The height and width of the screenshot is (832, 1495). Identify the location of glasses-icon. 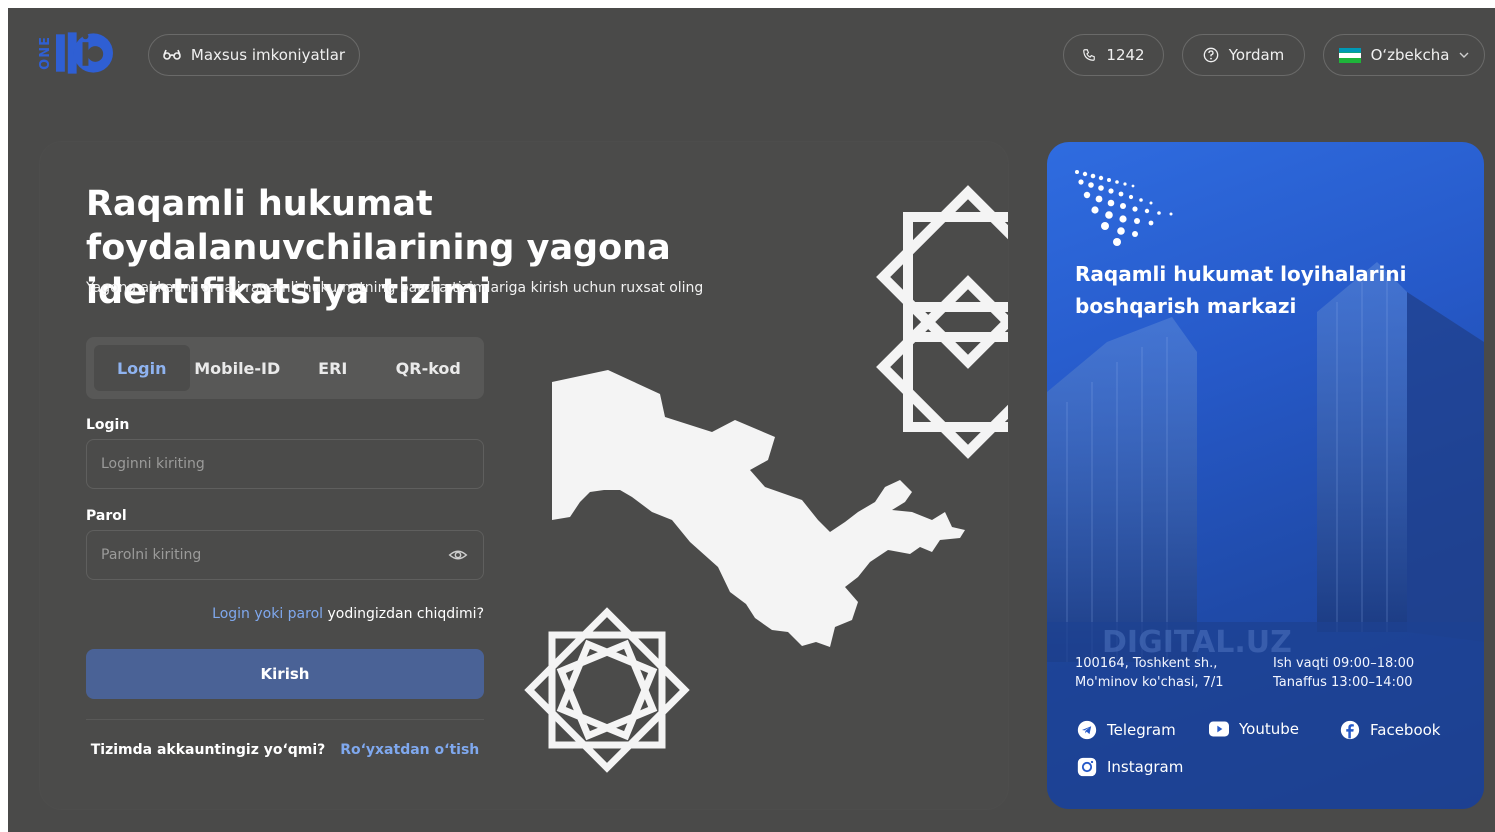
(172, 54).